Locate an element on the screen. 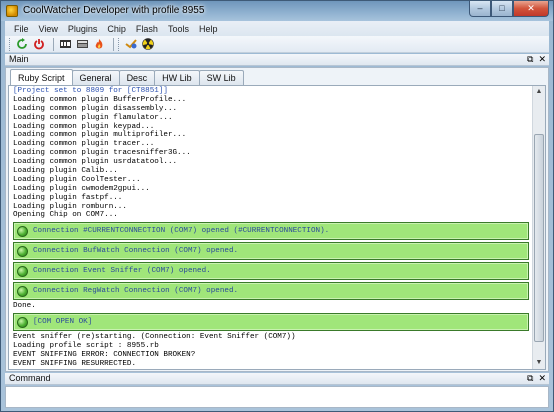 This screenshot has width=554, height=412. main-panel-header: Main ⧉ ✕ is located at coordinates (277, 60).